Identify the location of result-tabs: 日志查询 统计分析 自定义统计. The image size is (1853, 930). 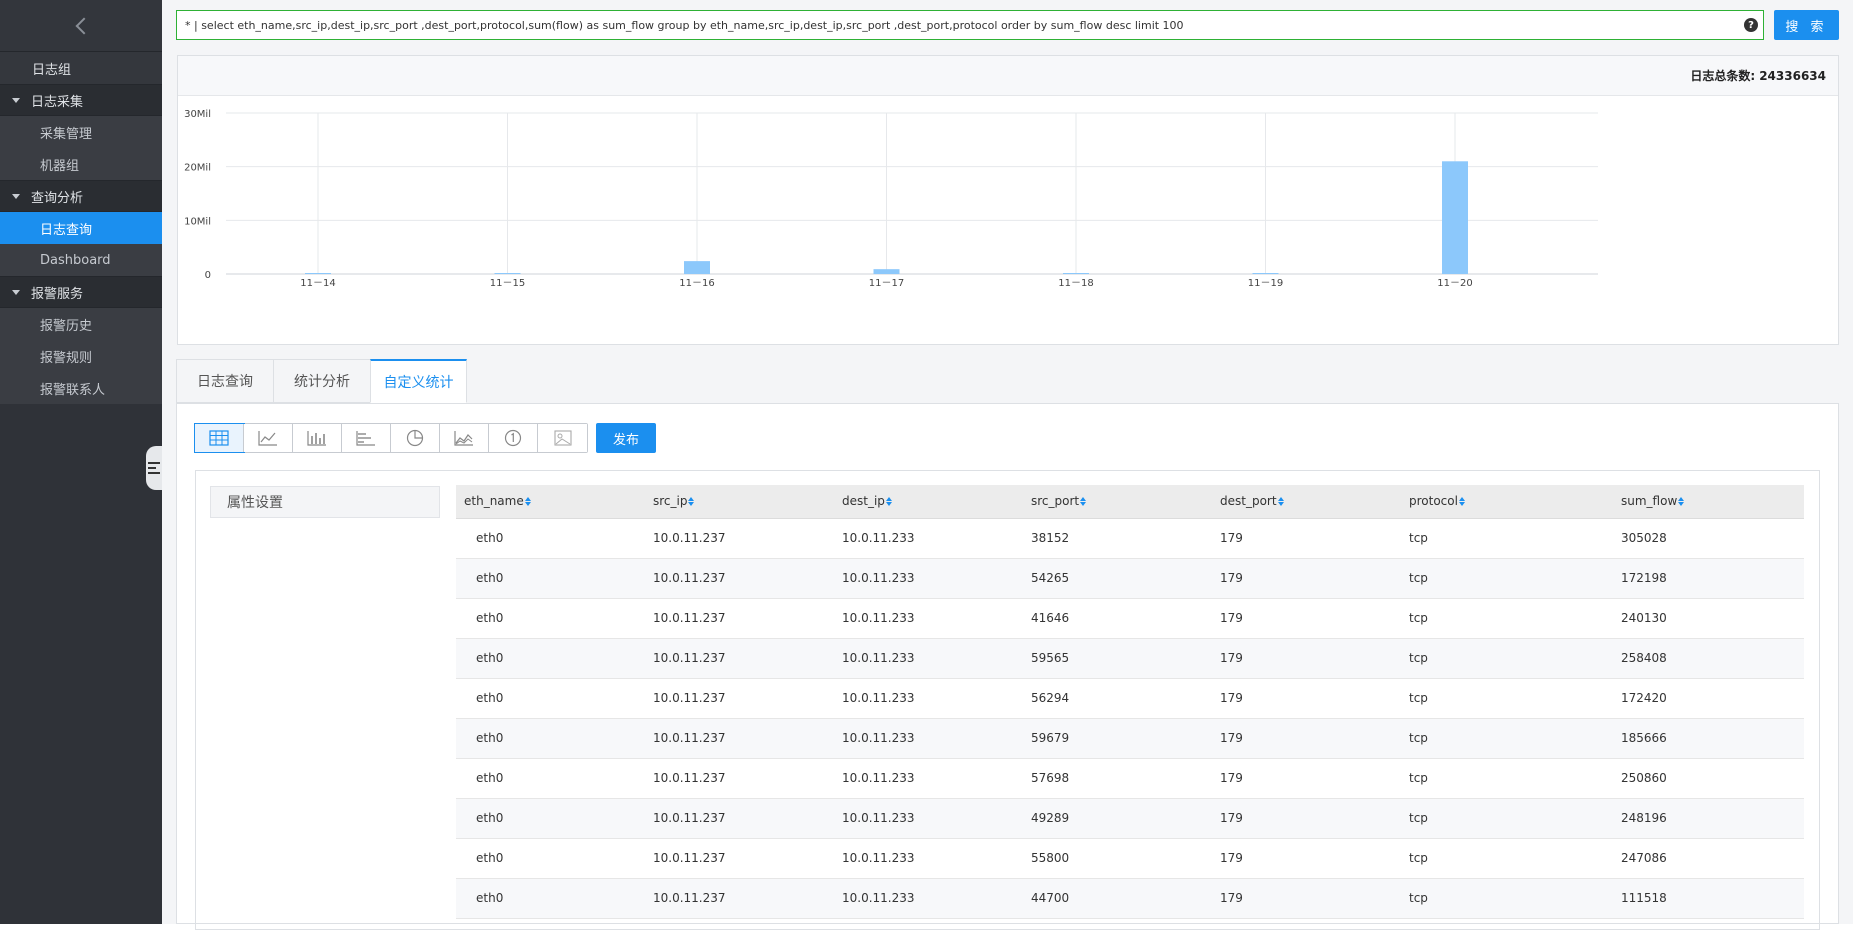
(321, 381).